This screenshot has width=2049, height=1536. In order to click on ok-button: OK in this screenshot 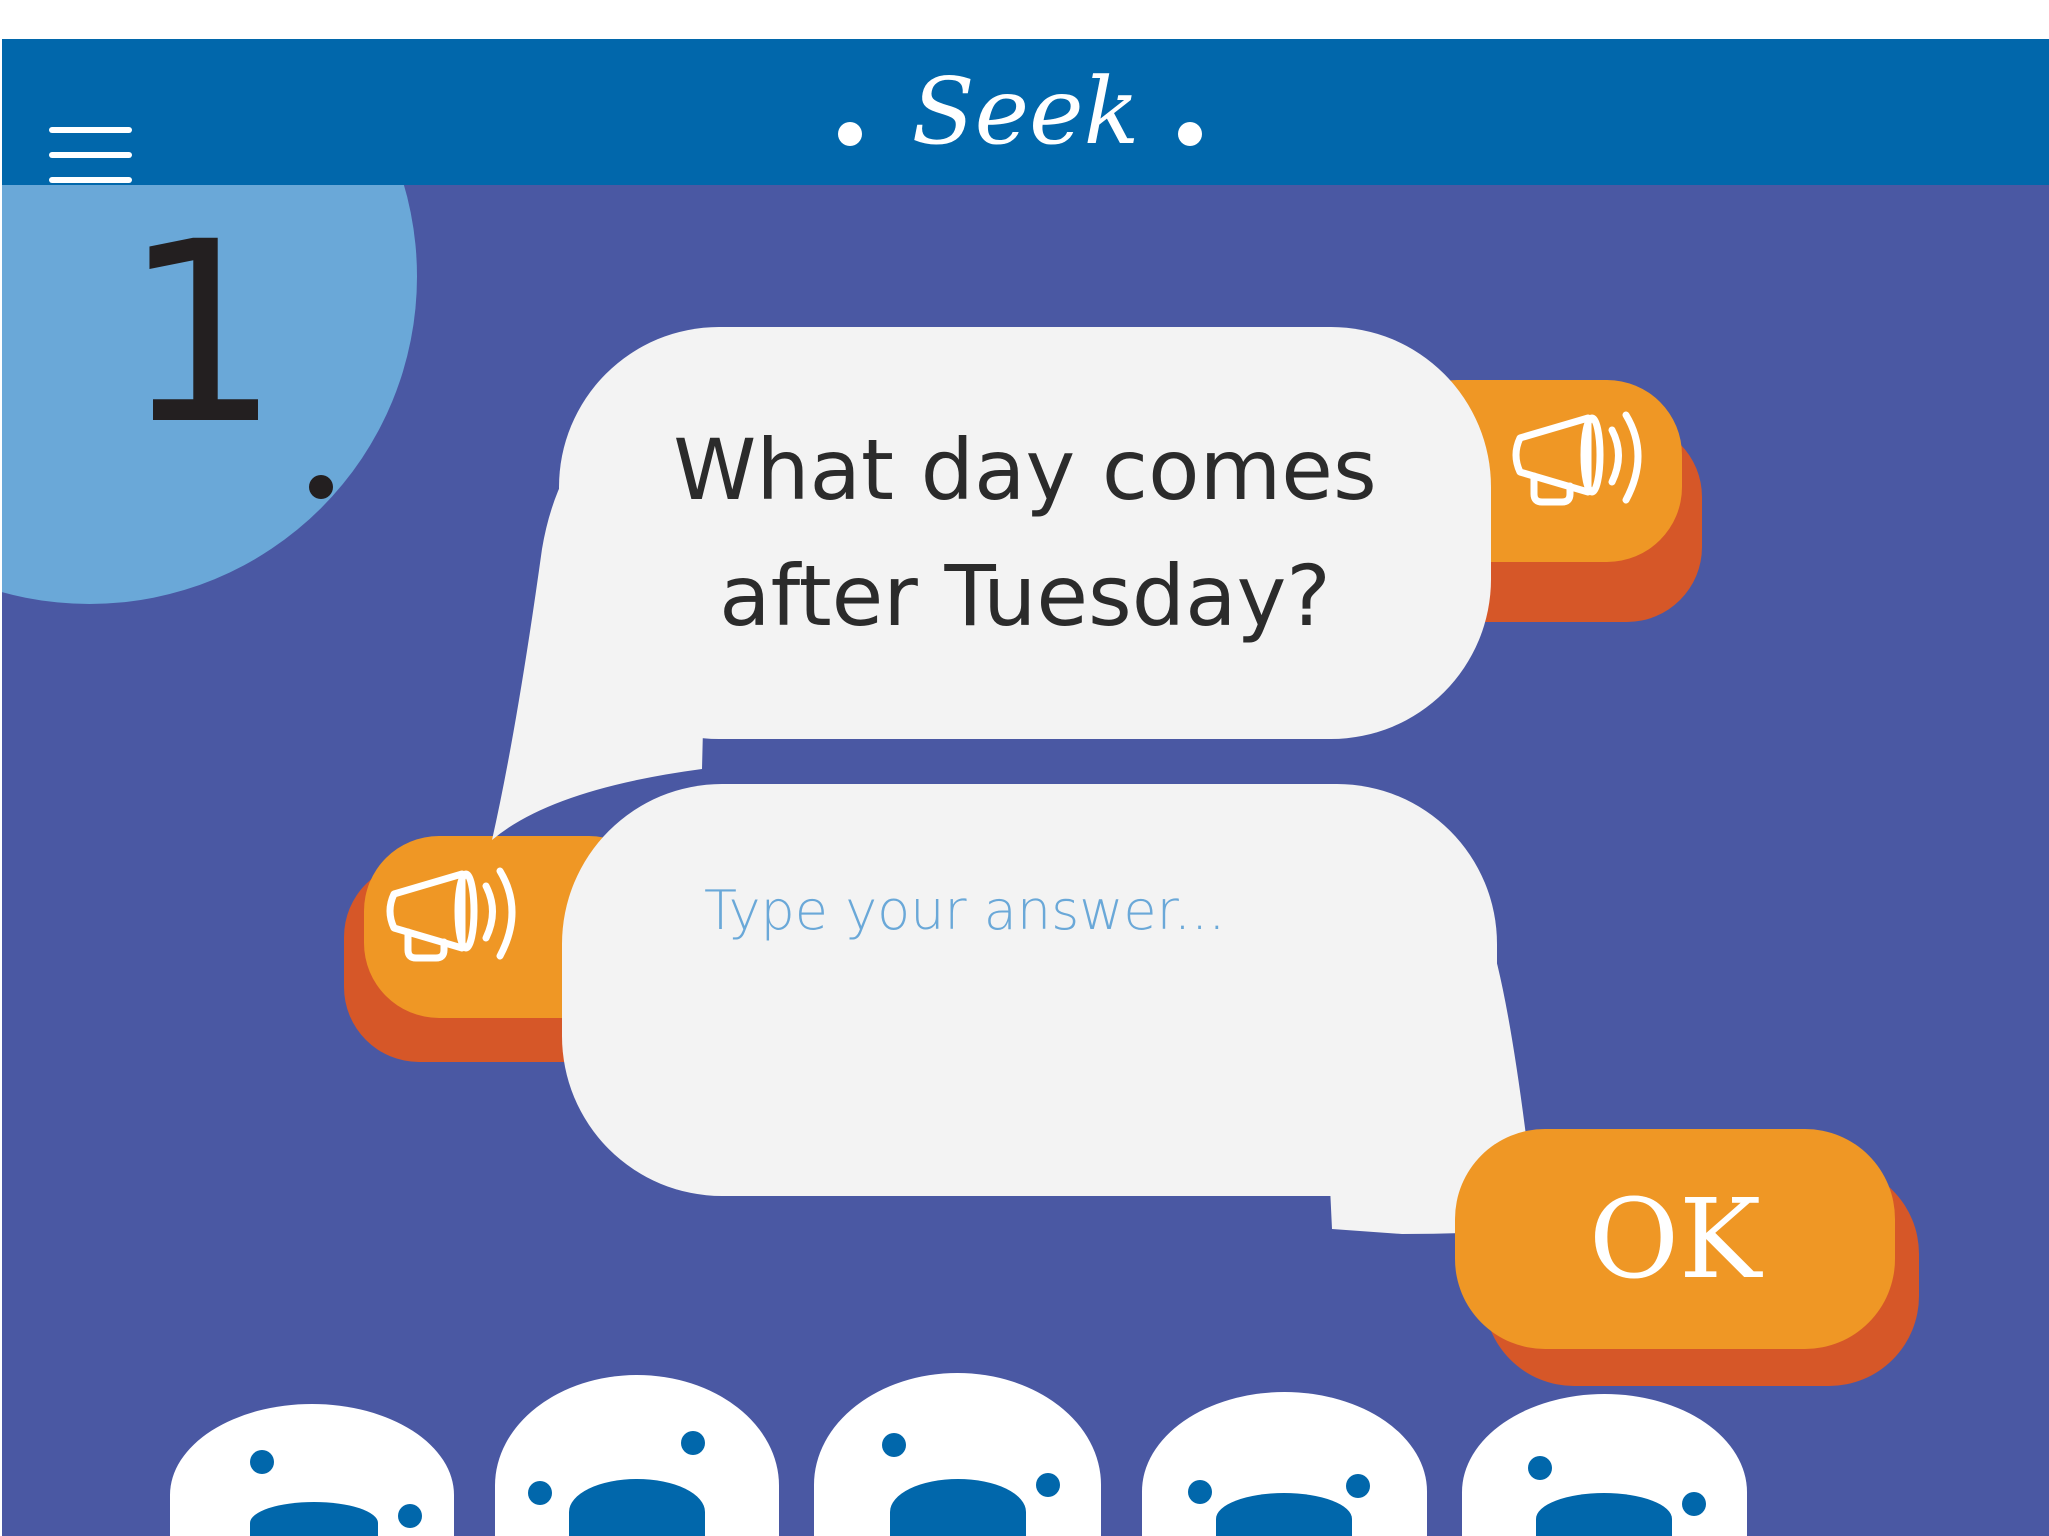, I will do `click(1675, 1239)`.